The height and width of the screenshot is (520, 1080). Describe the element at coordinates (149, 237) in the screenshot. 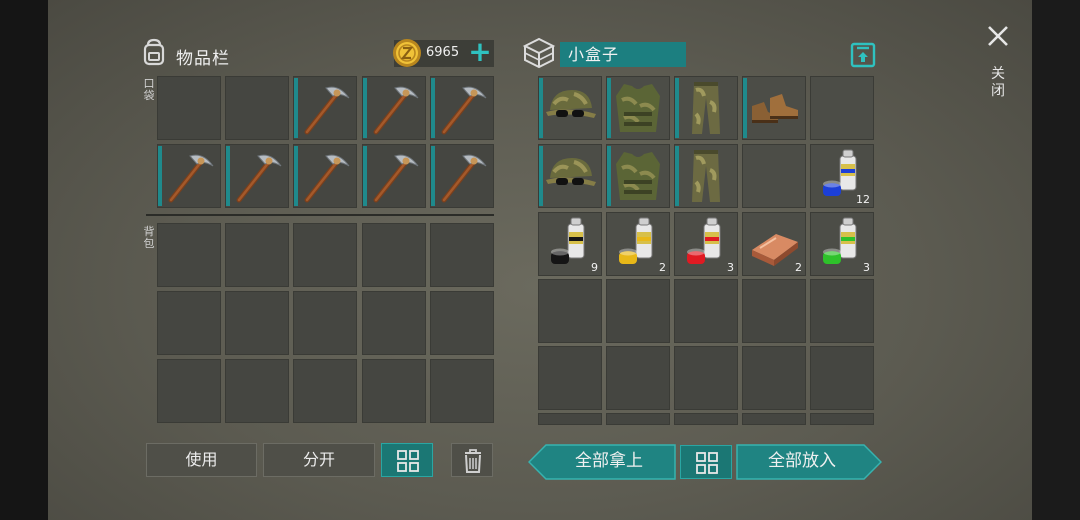

I see `backpack-label: 背包` at that location.